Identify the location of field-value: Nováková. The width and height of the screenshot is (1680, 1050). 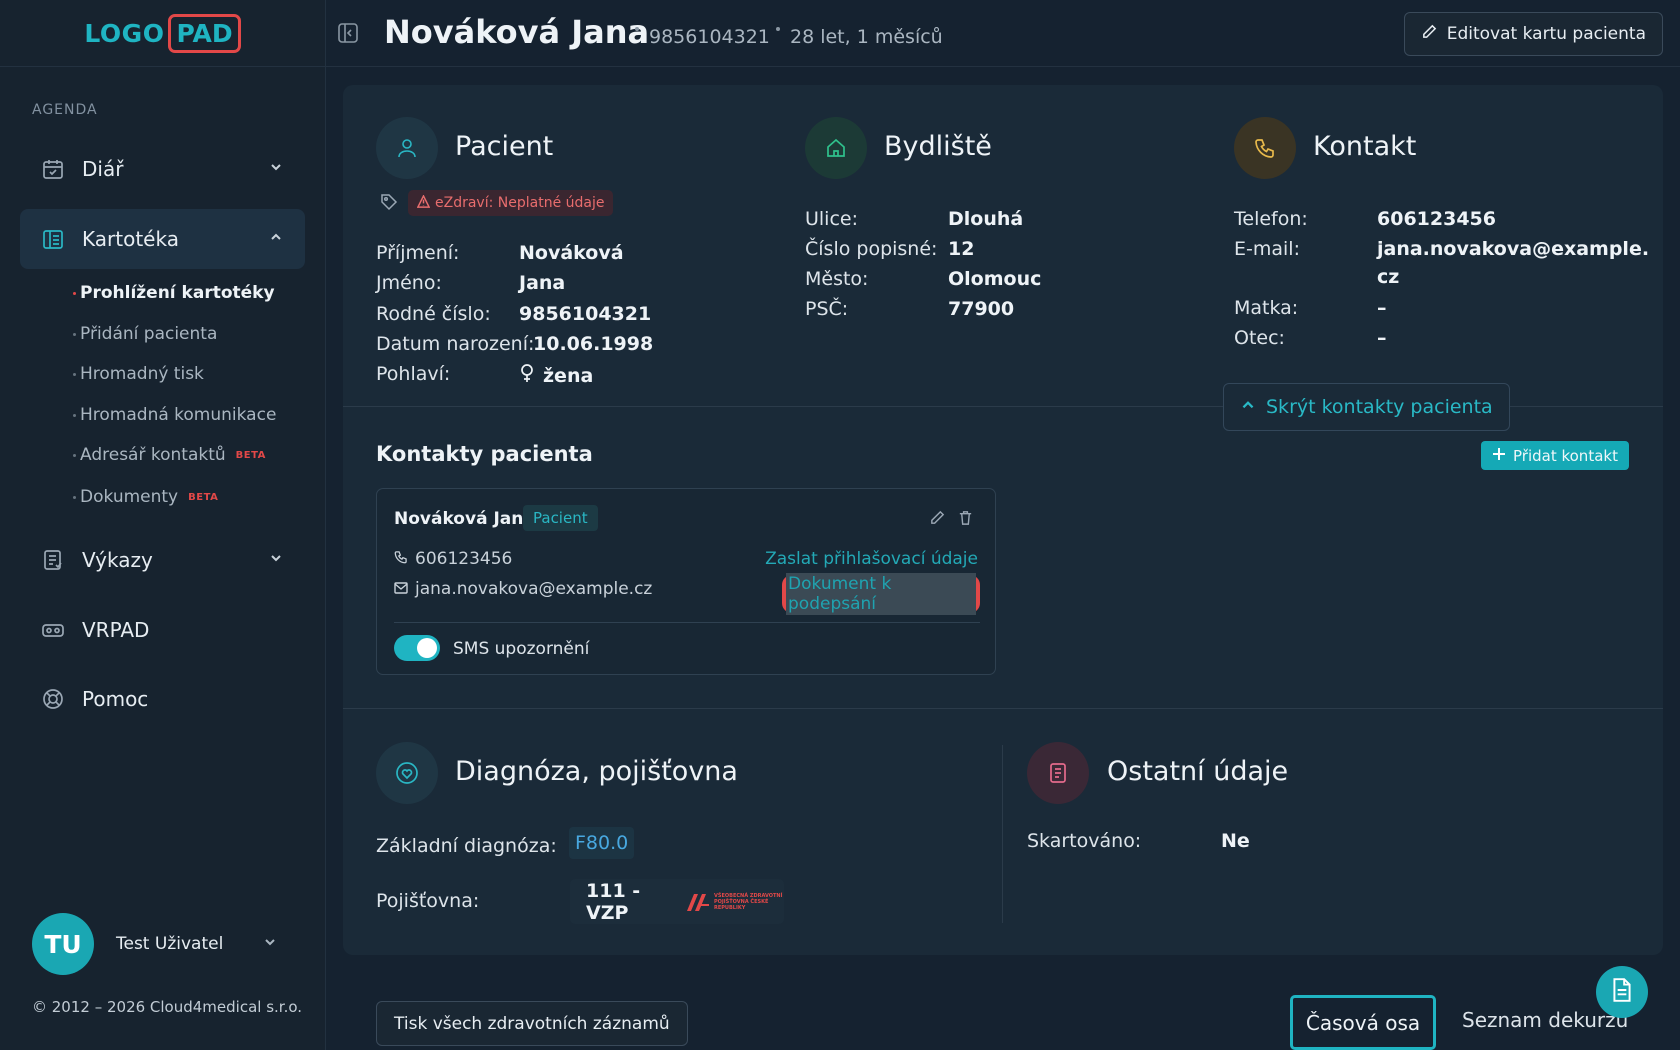
(571, 253).